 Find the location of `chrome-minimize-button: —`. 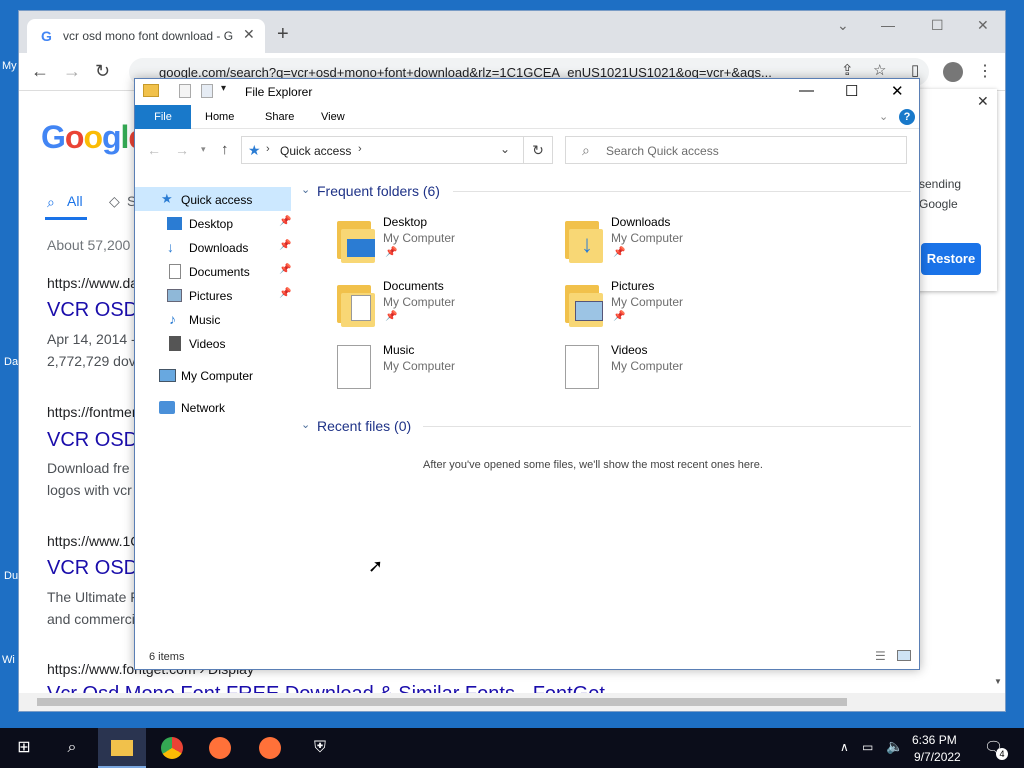

chrome-minimize-button: — is located at coordinates (888, 25).